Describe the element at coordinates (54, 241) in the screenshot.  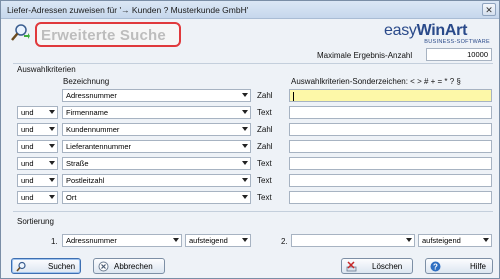
I see `sort-number-1: 1.` at that location.